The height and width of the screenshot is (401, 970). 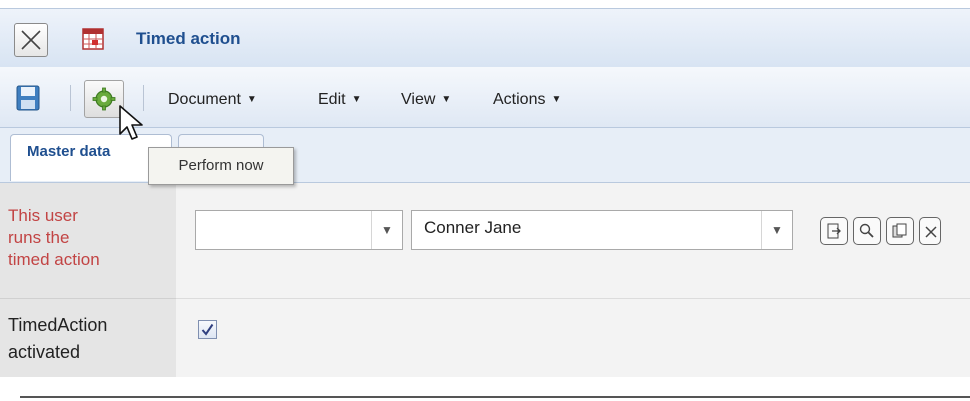 I want to click on label-cell-activated: TimedAction activated, so click(x=88, y=338).